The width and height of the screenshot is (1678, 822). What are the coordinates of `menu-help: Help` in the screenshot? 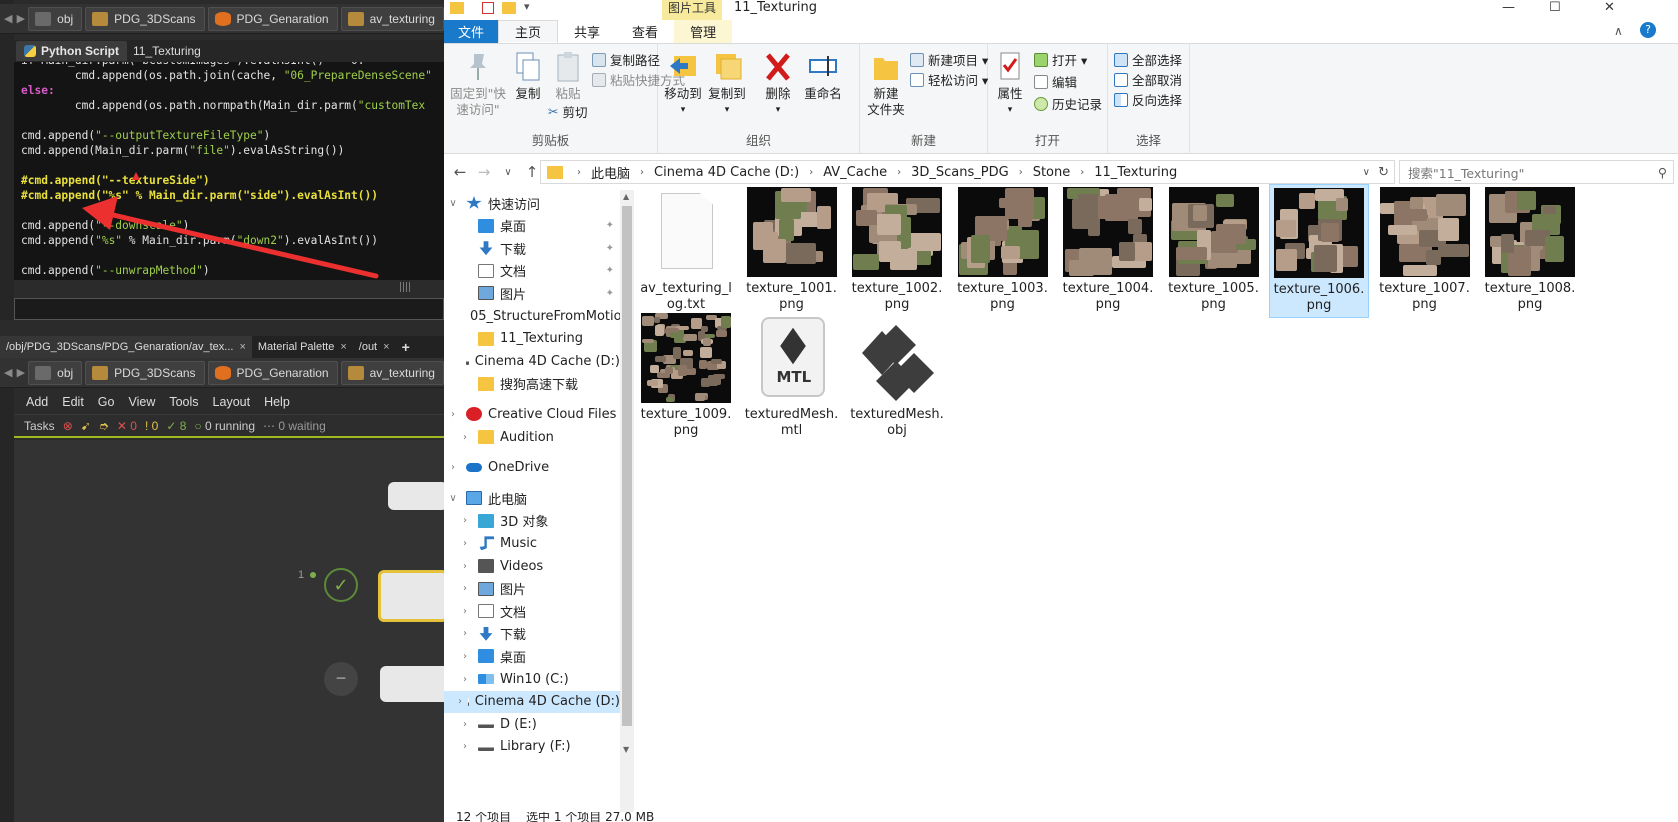 It's located at (277, 402).